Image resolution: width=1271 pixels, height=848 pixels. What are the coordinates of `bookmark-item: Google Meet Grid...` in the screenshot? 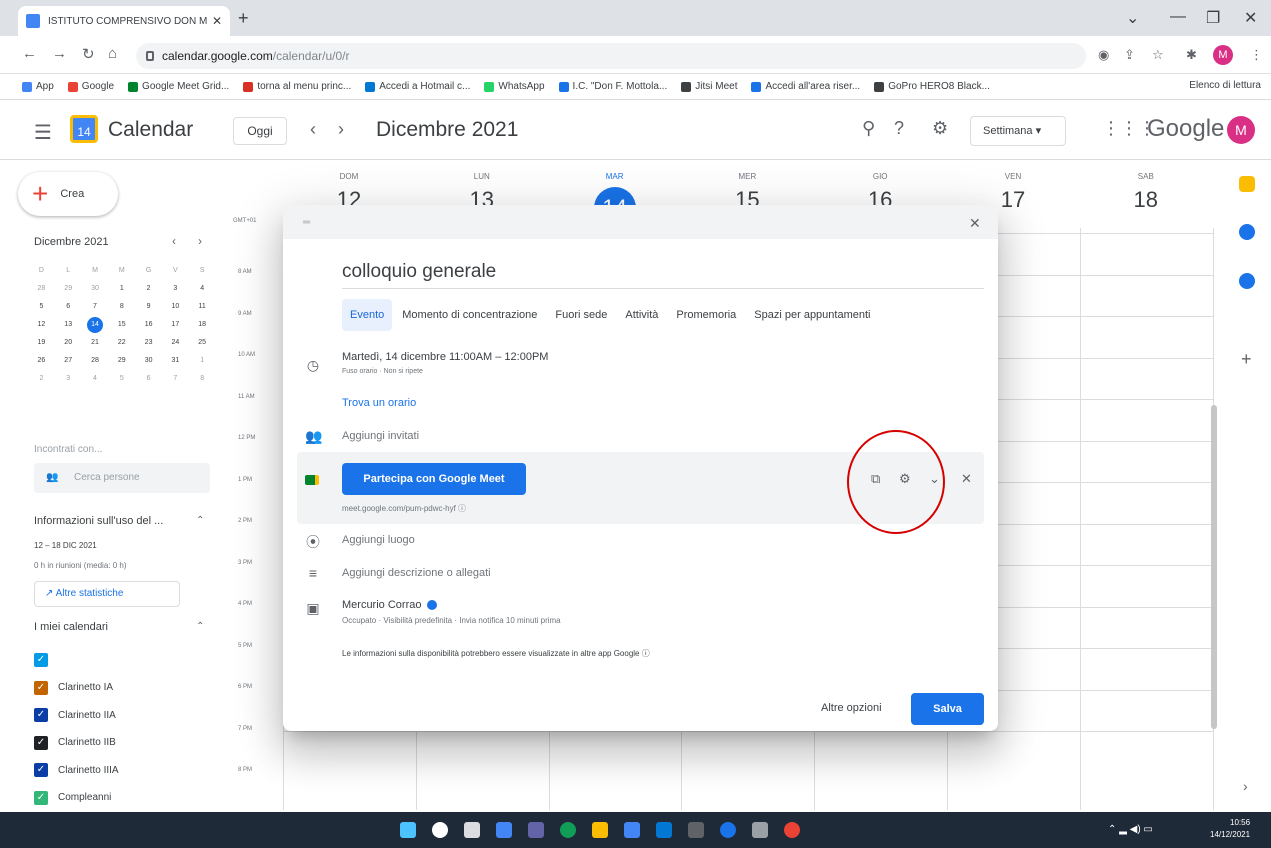 It's located at (178, 86).